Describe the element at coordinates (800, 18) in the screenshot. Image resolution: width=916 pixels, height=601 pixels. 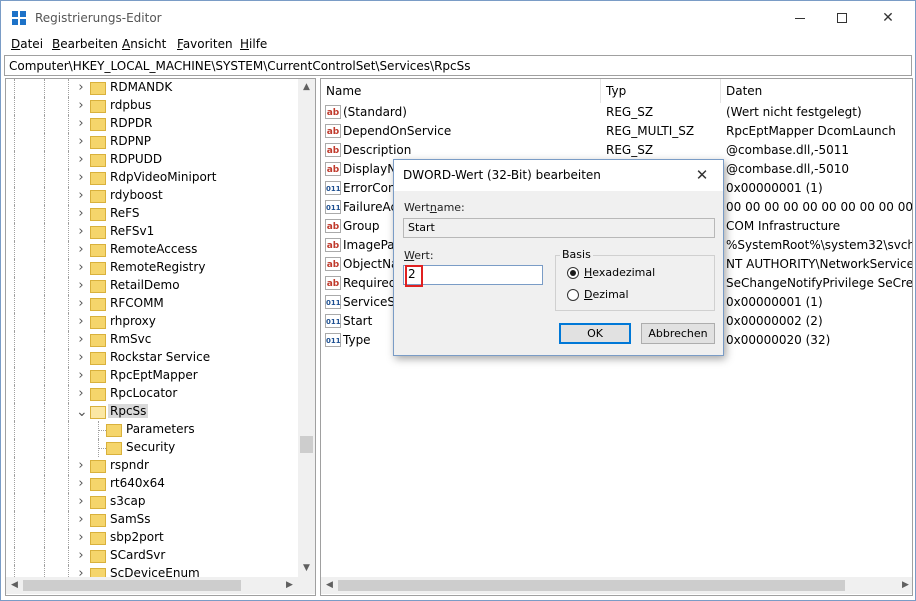
I see `minimize-button` at that location.